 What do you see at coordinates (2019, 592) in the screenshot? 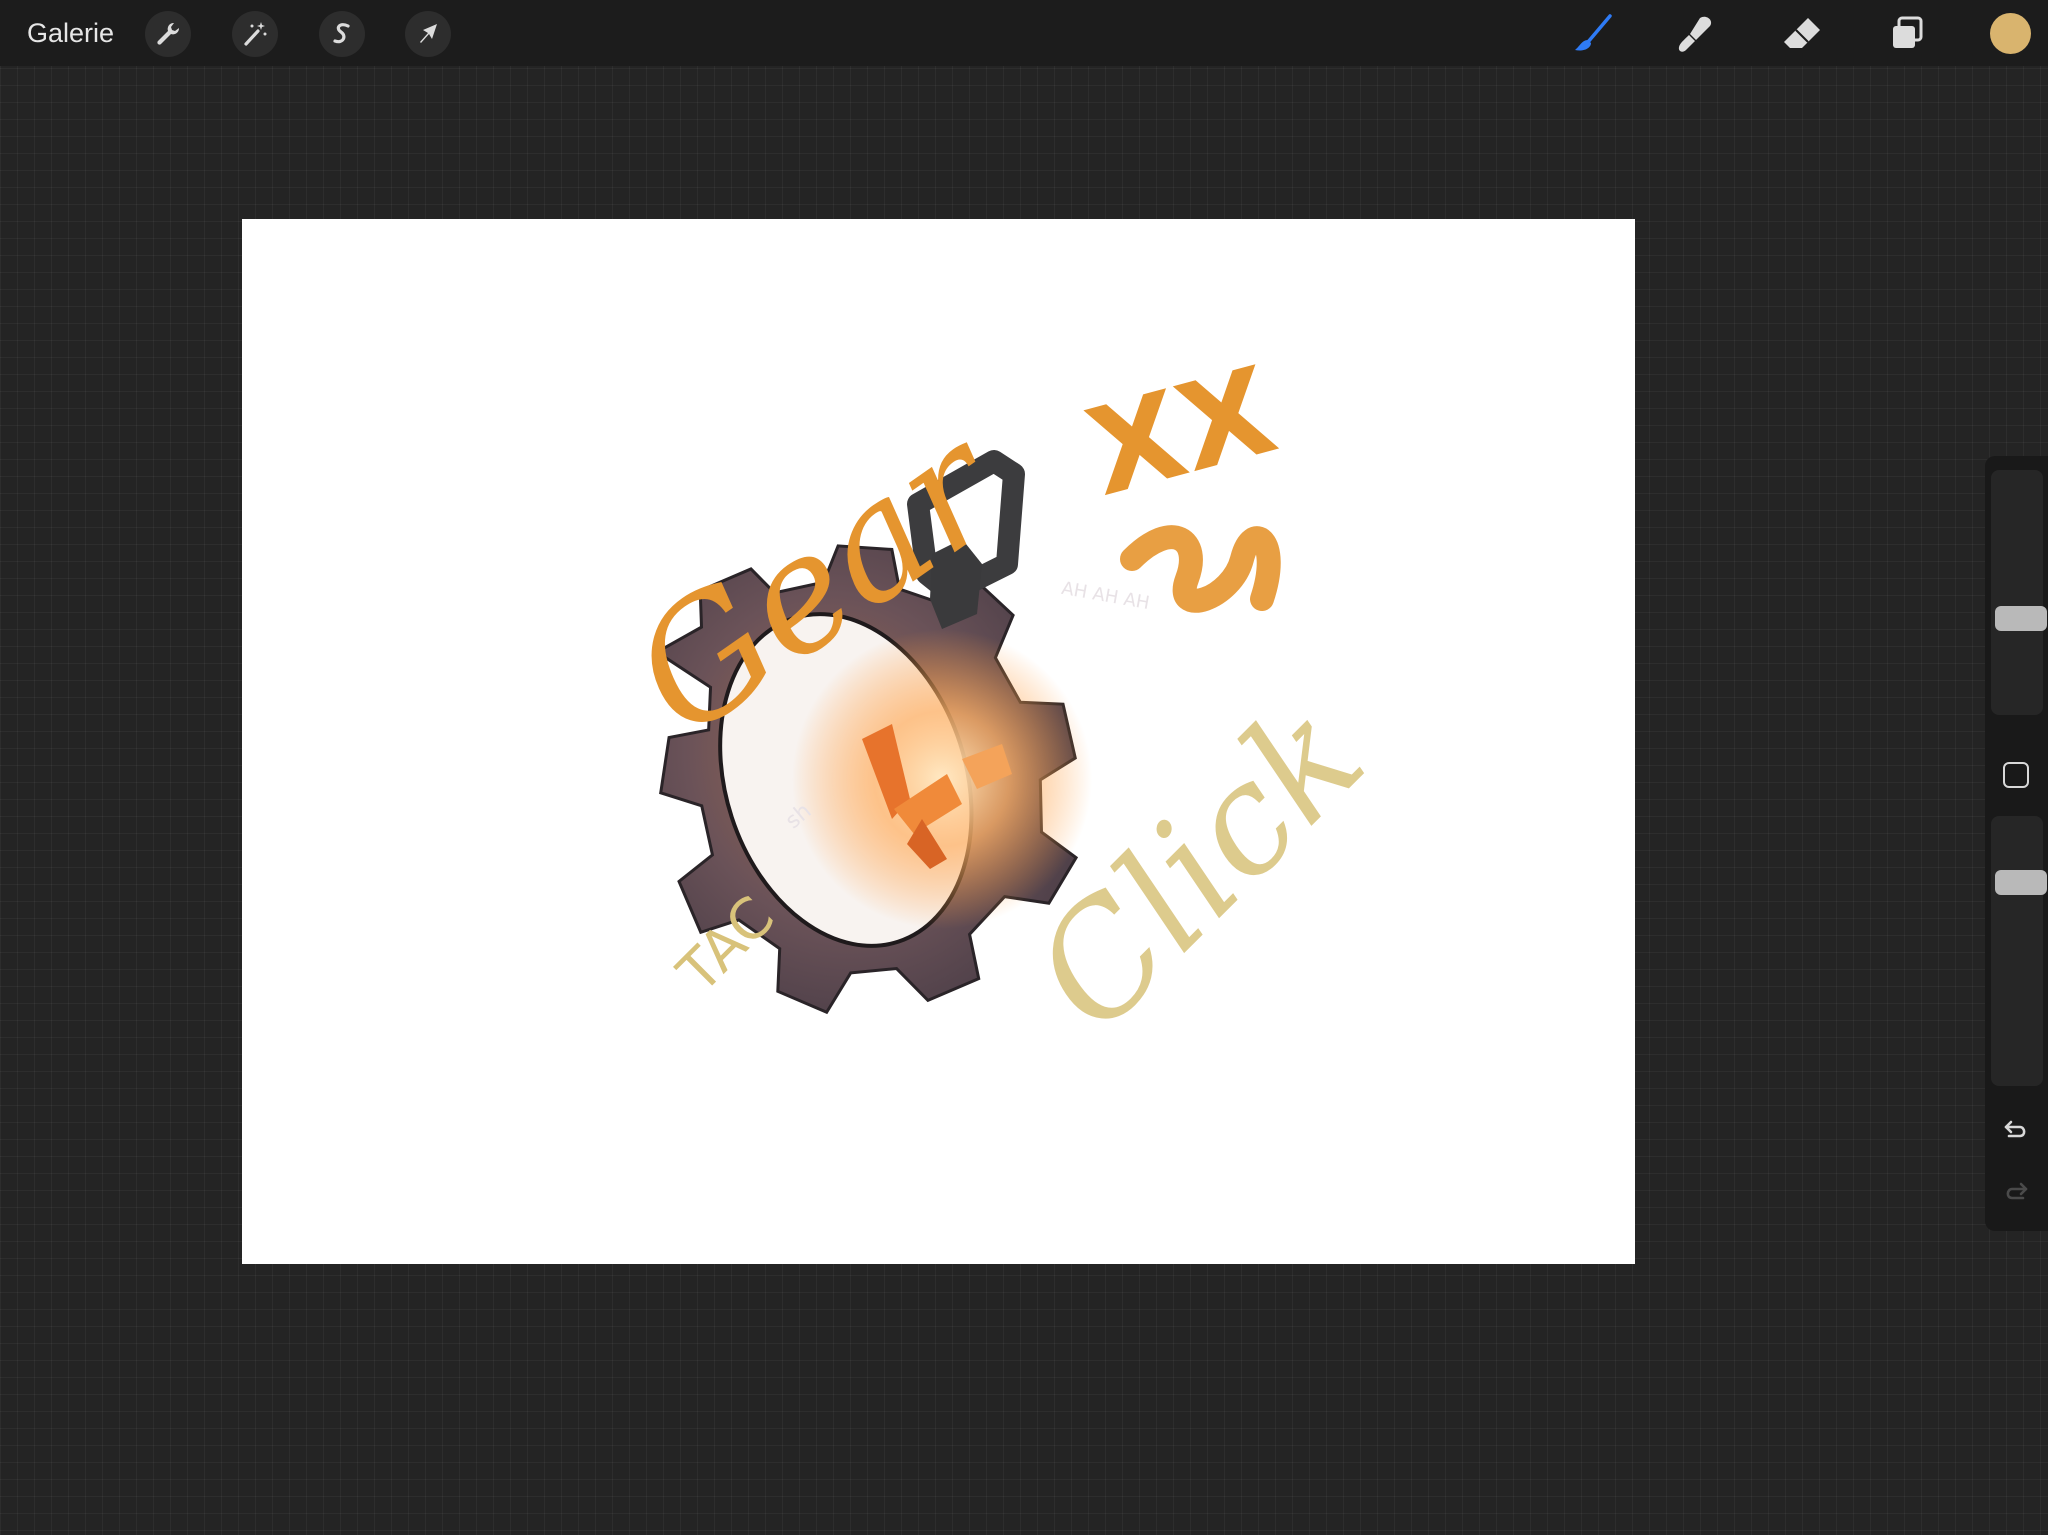
I see `brush-size-slider` at bounding box center [2019, 592].